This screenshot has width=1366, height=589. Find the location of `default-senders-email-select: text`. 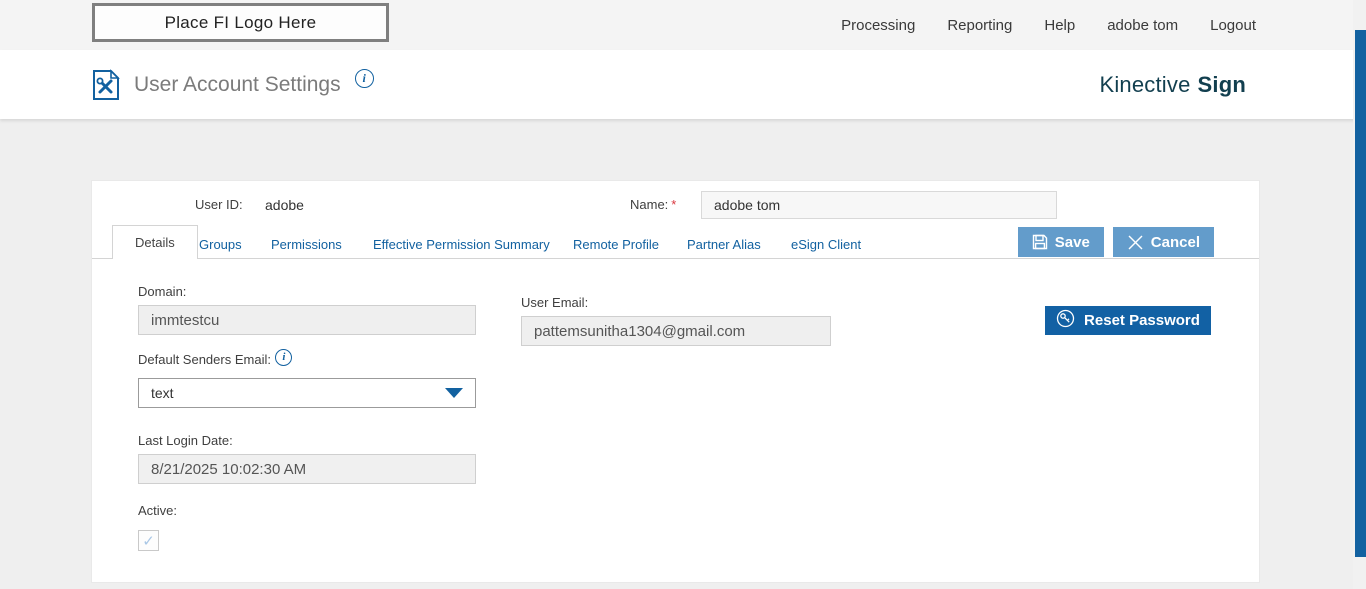

default-senders-email-select: text is located at coordinates (307, 393).